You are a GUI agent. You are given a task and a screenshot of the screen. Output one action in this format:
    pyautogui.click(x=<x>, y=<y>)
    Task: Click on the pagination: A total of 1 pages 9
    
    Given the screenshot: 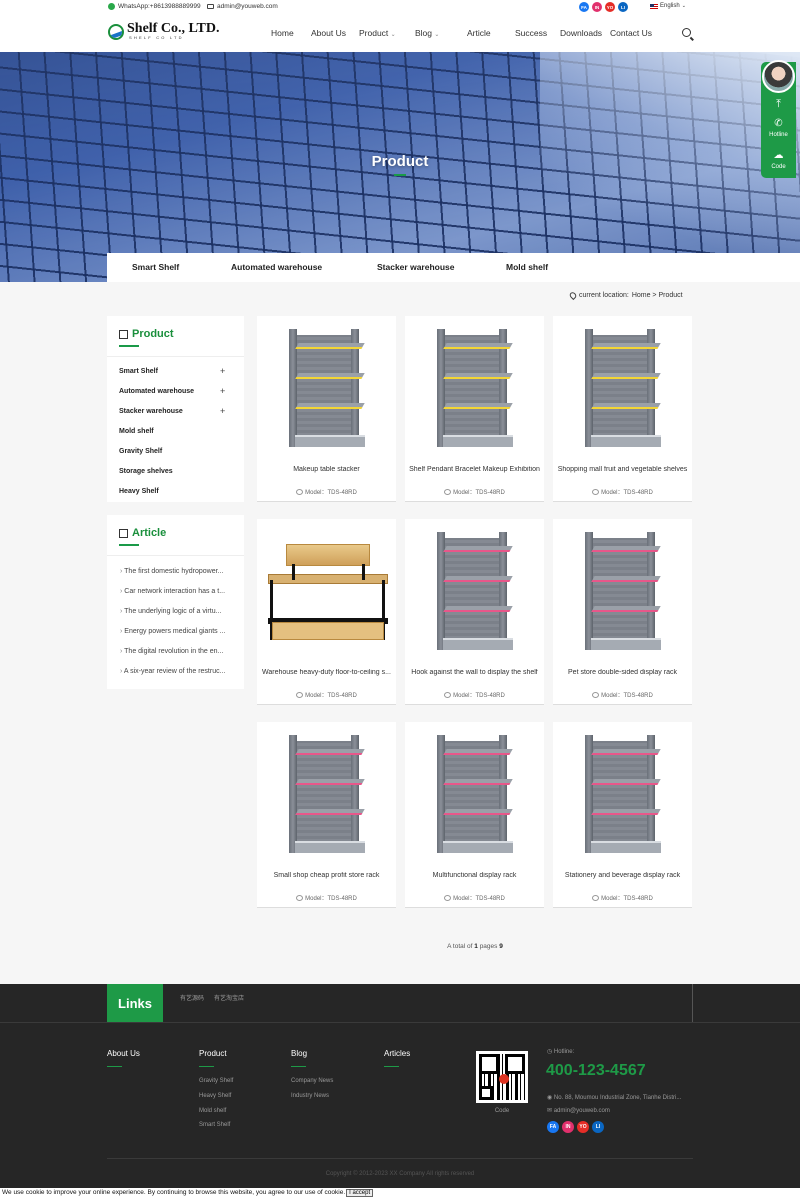 What is the action you would take?
    pyautogui.click(x=400, y=946)
    